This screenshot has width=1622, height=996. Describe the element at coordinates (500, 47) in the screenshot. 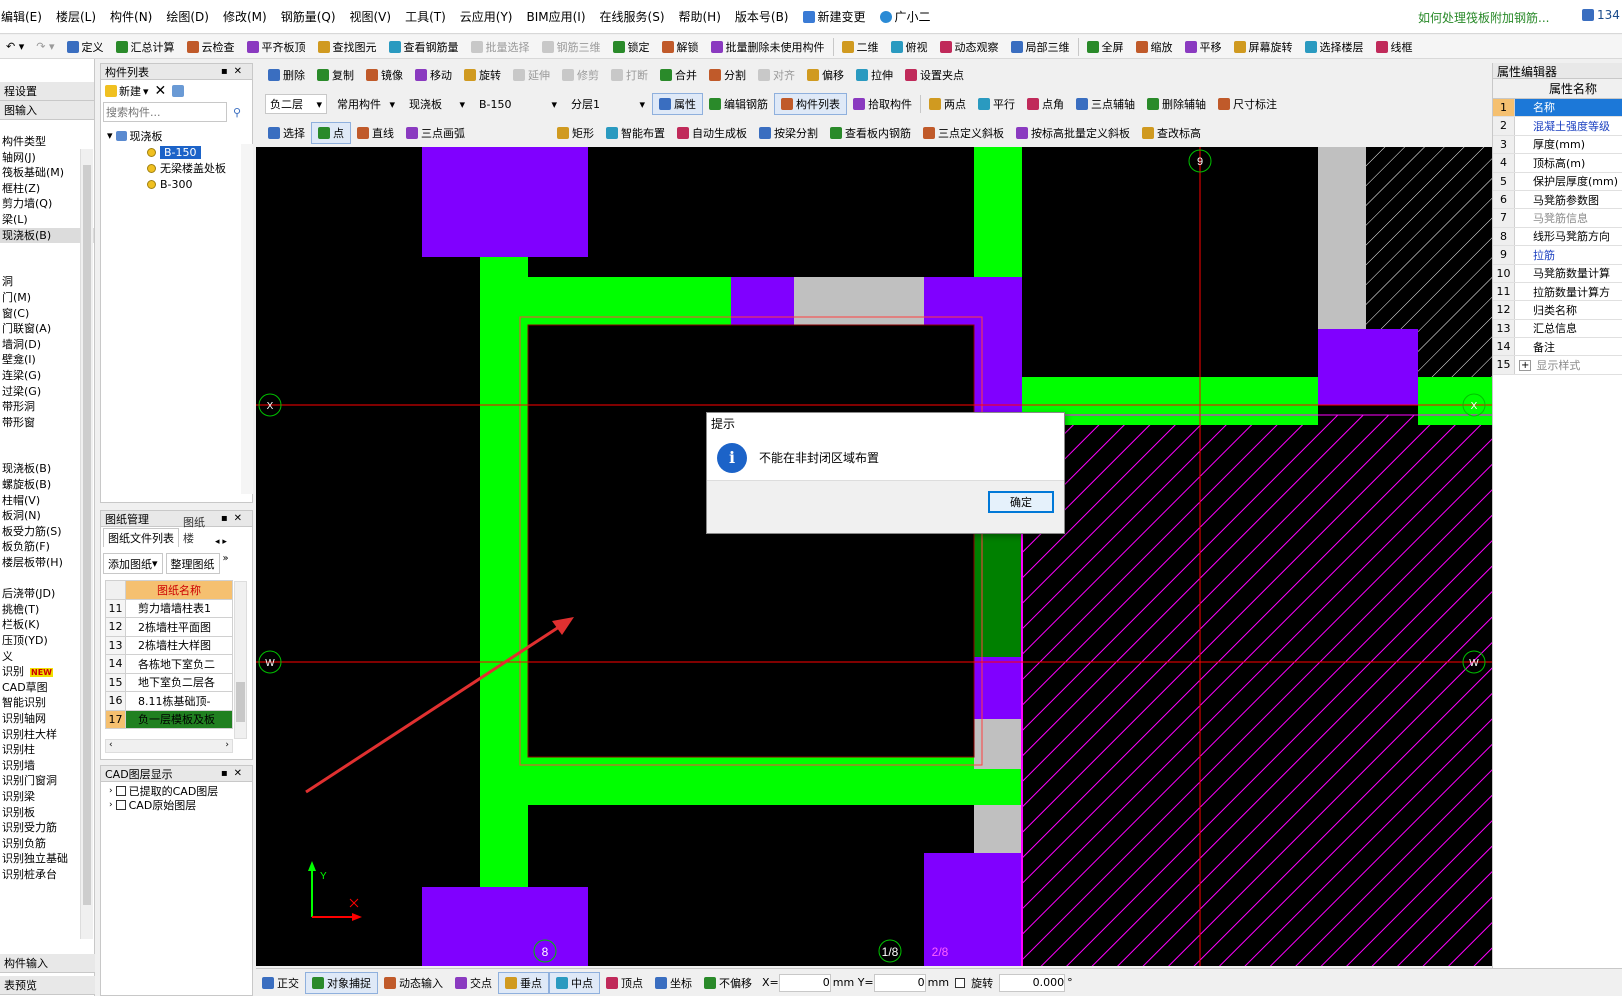

I see `toolbar1-button-6: 批量选择` at that location.